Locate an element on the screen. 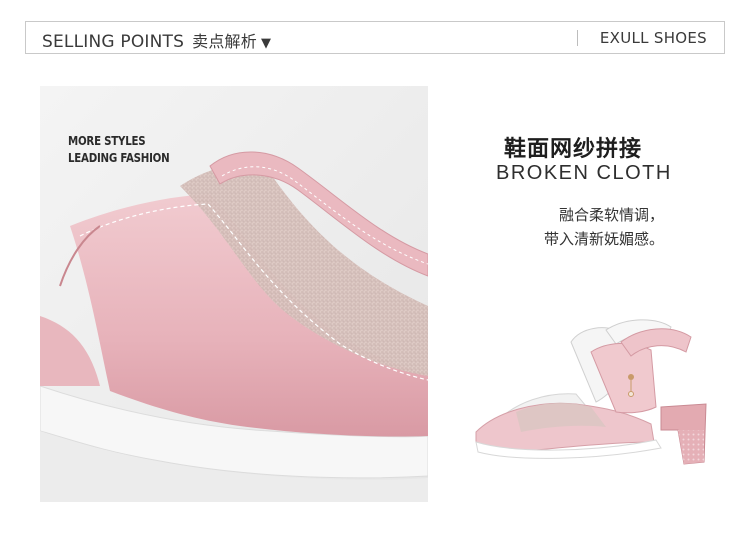 The image size is (750, 552). section-title-en: SELLING POINTS is located at coordinates (113, 42).